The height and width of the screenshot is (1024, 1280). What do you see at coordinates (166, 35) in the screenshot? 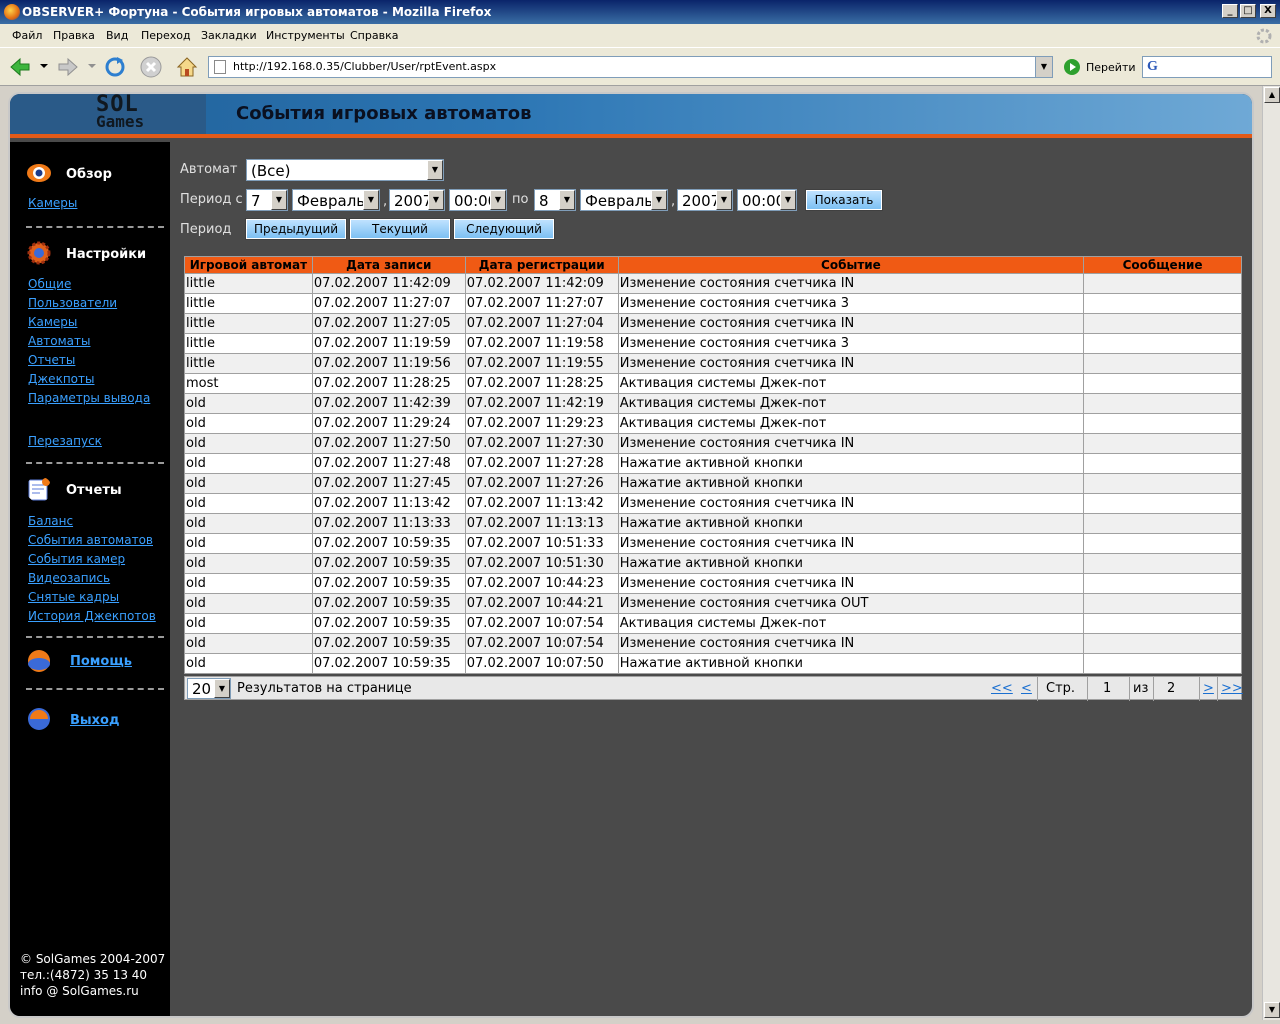
I see `menu-go: Переход` at bounding box center [166, 35].